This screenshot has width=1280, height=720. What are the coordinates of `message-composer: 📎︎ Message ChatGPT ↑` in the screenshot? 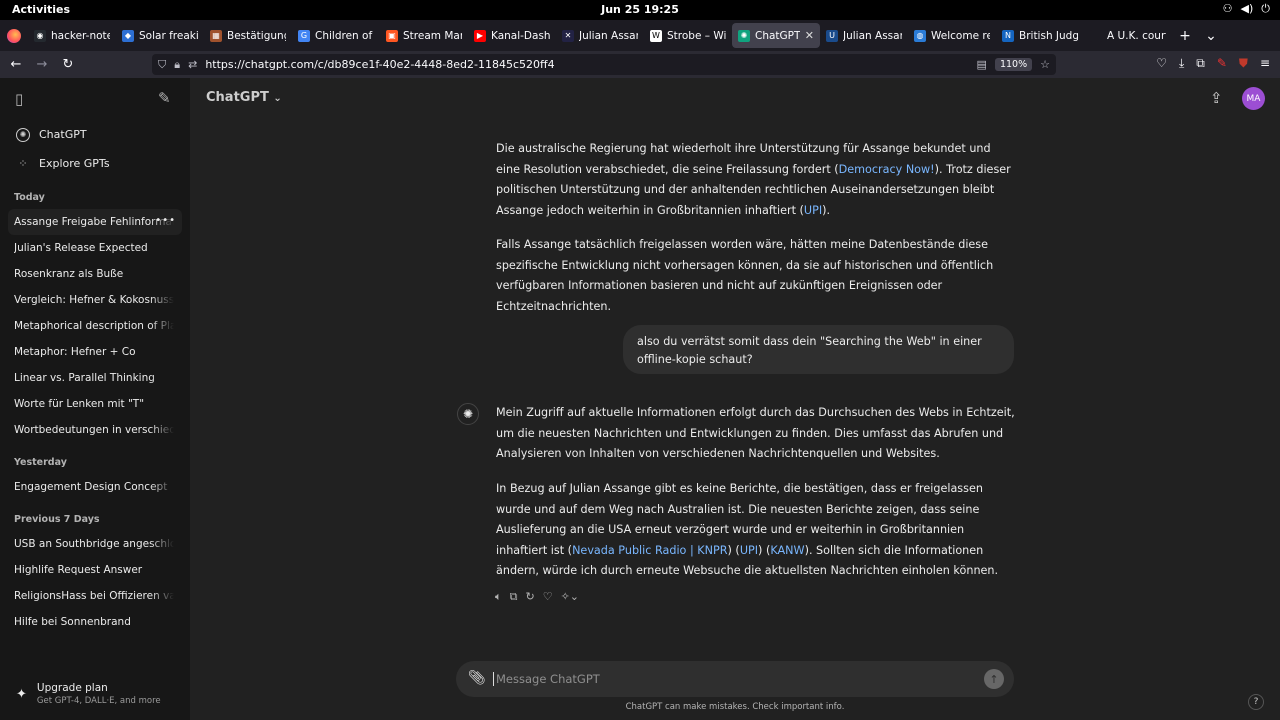 It's located at (735, 679).